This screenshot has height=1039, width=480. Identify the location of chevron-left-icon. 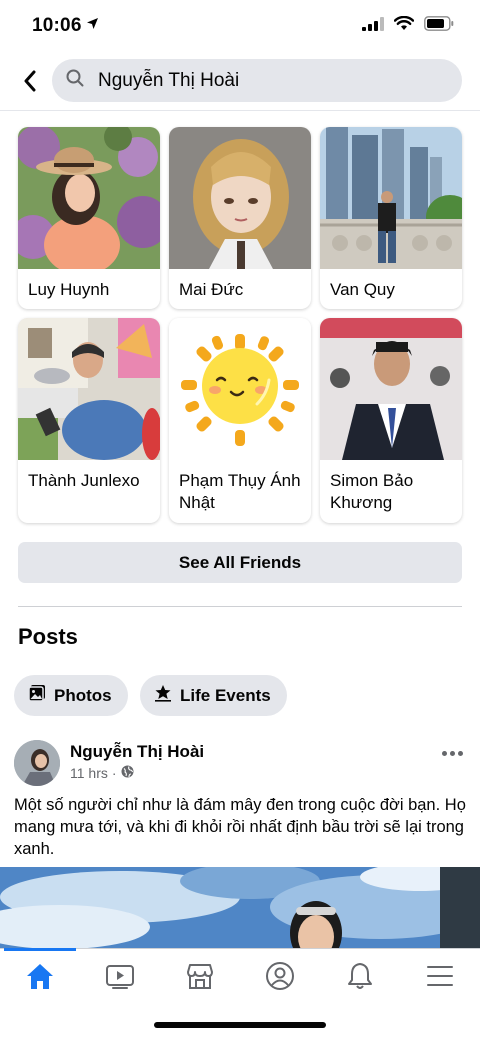
(30, 81).